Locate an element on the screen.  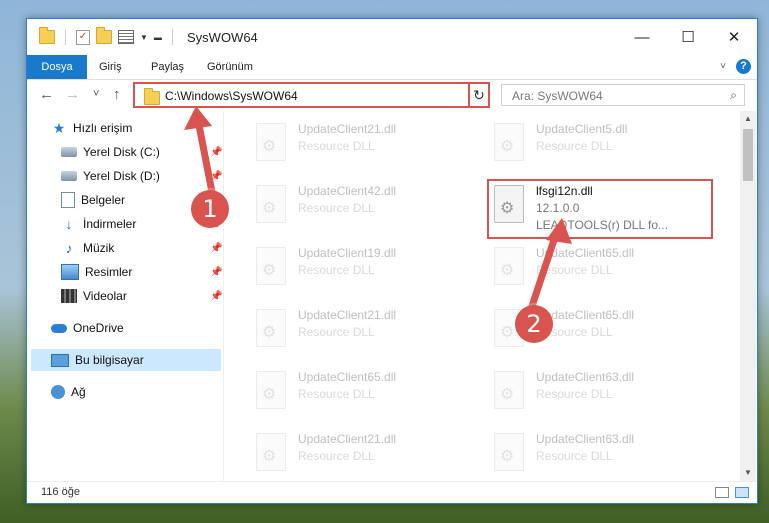
sidebar-item-this-pc: Bu bilgisayar is located at coordinates (126, 360).